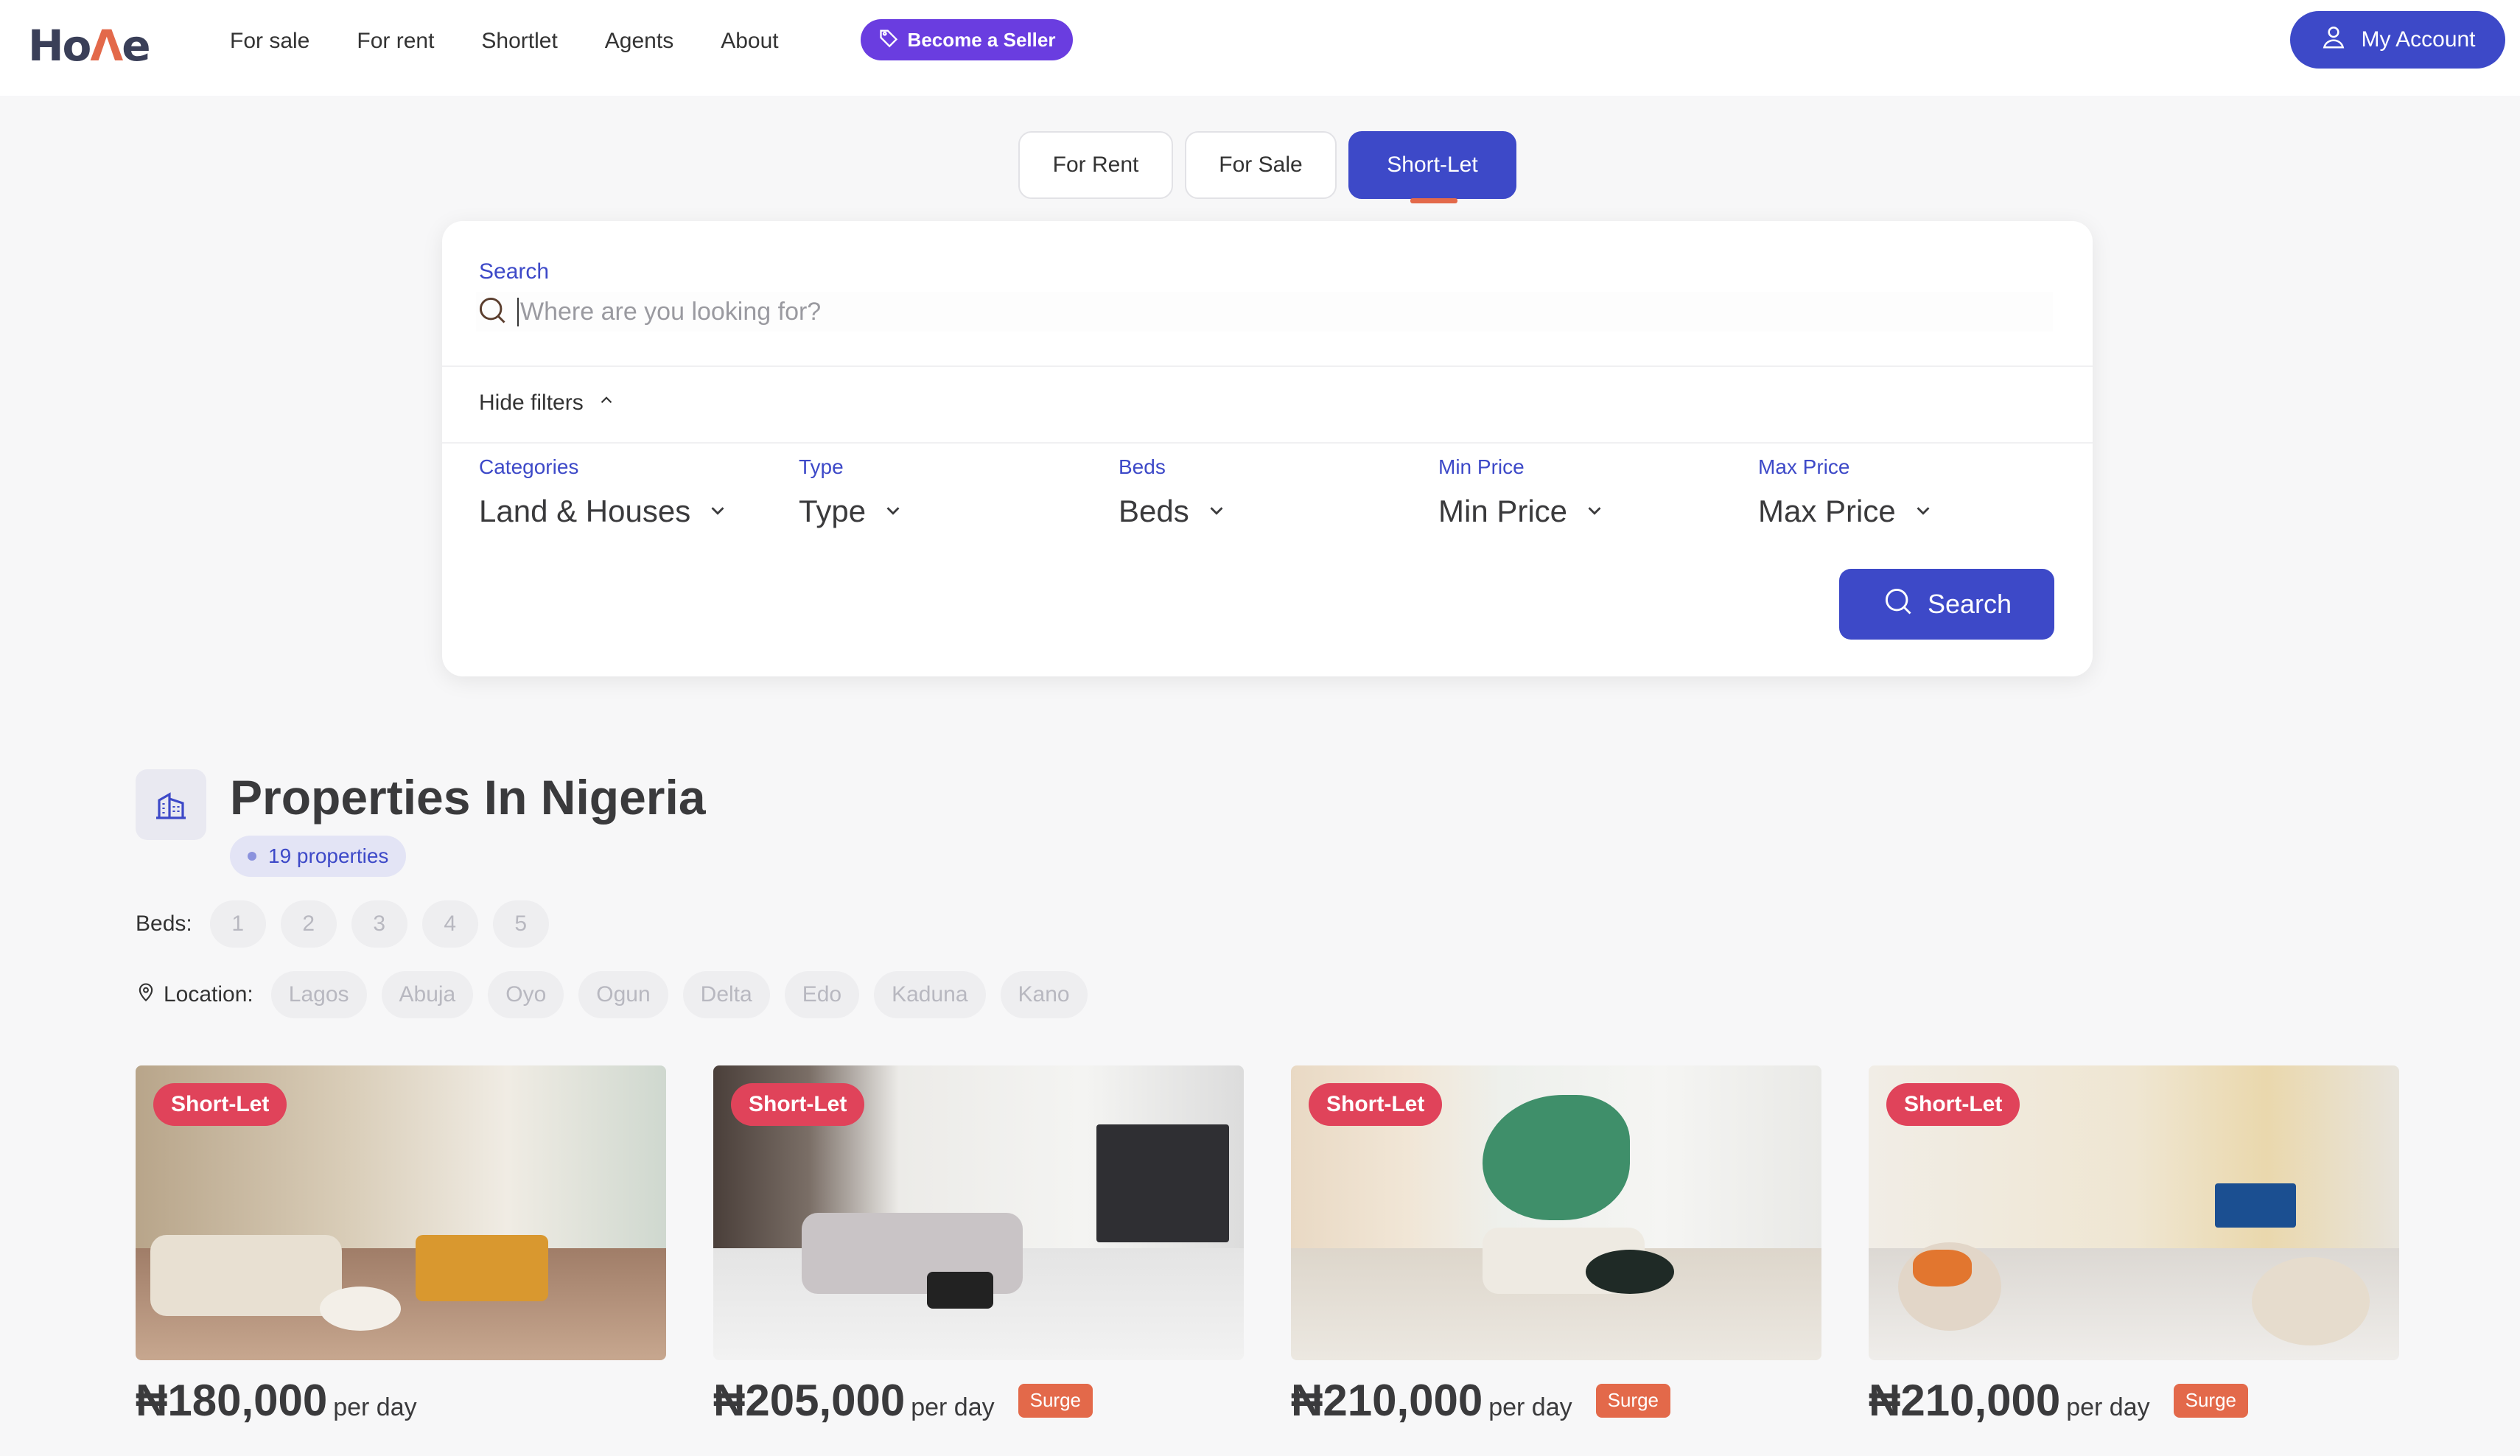 The width and height of the screenshot is (2520, 1456). What do you see at coordinates (531, 403) in the screenshot?
I see `hide-filters-label: Hide filters` at bounding box center [531, 403].